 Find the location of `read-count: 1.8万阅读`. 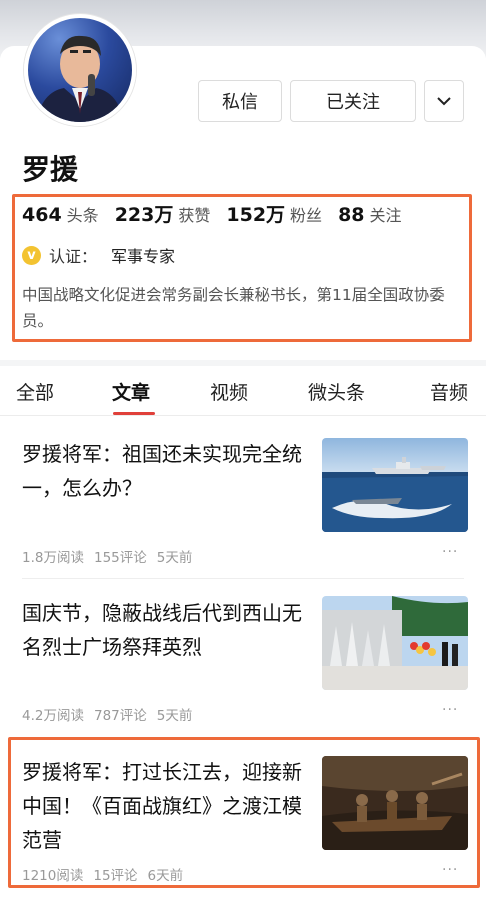

read-count: 1.8万阅读 is located at coordinates (53, 558).